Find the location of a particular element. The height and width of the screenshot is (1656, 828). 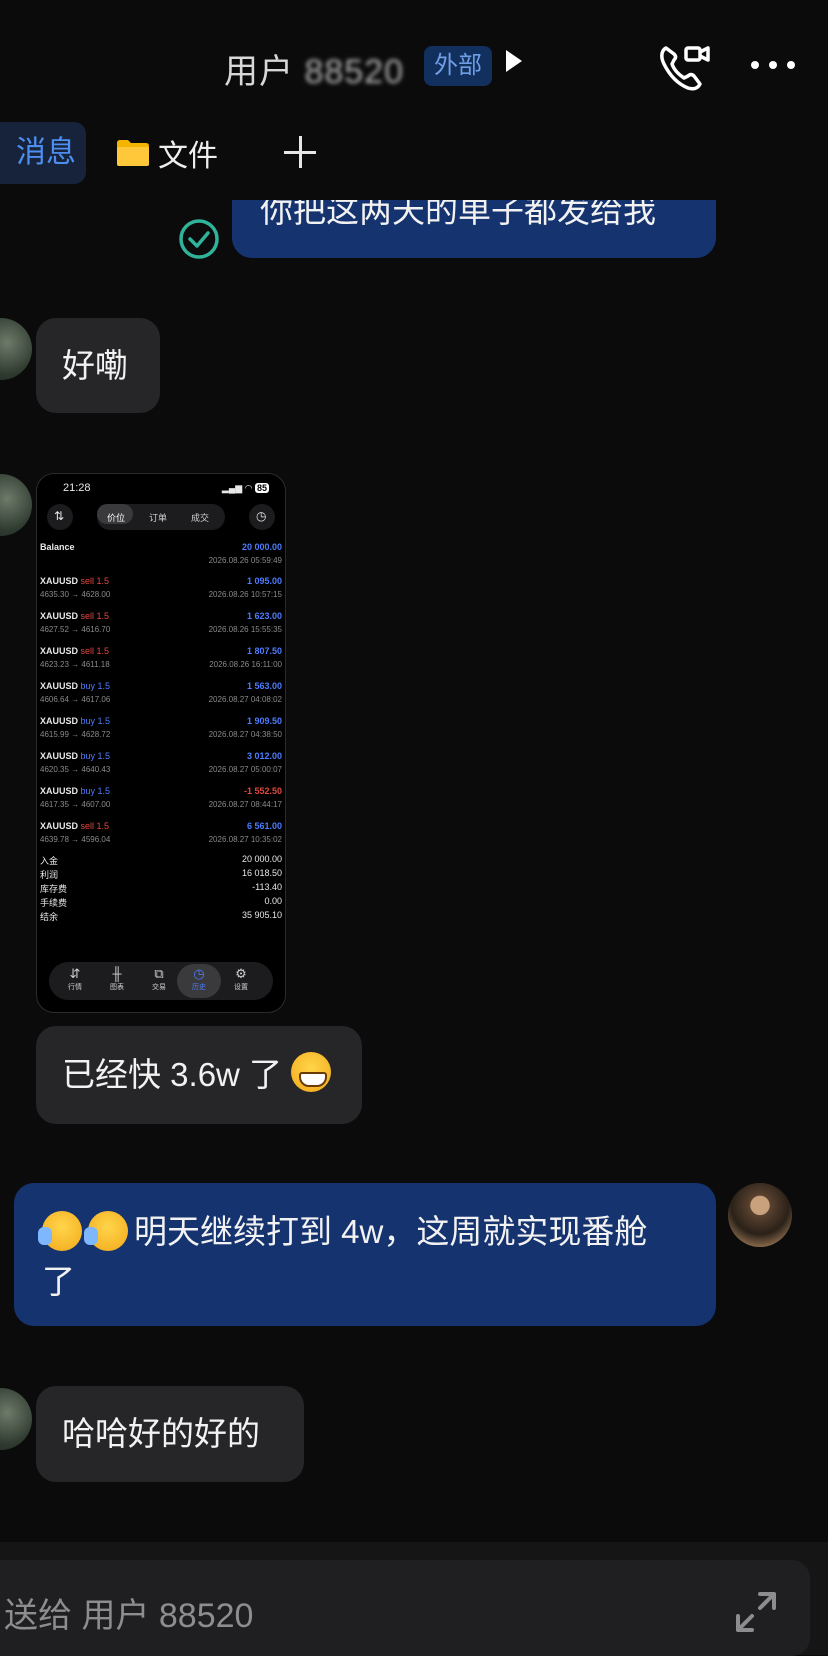

play-icon is located at coordinates (514, 61).